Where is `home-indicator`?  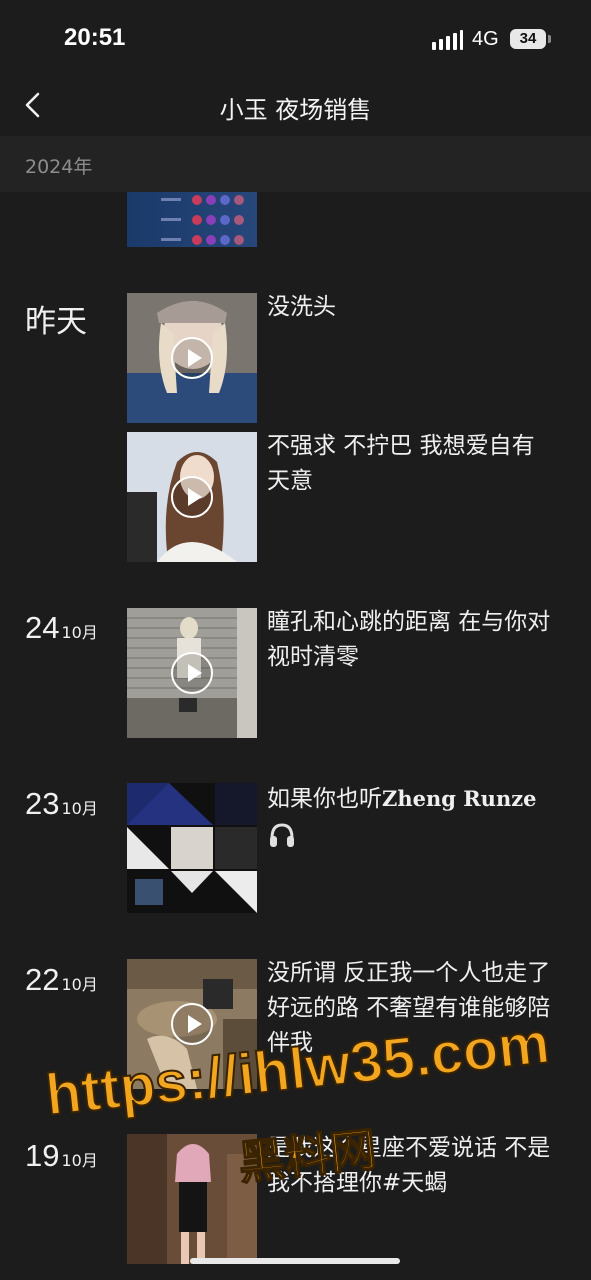 home-indicator is located at coordinates (295, 1261).